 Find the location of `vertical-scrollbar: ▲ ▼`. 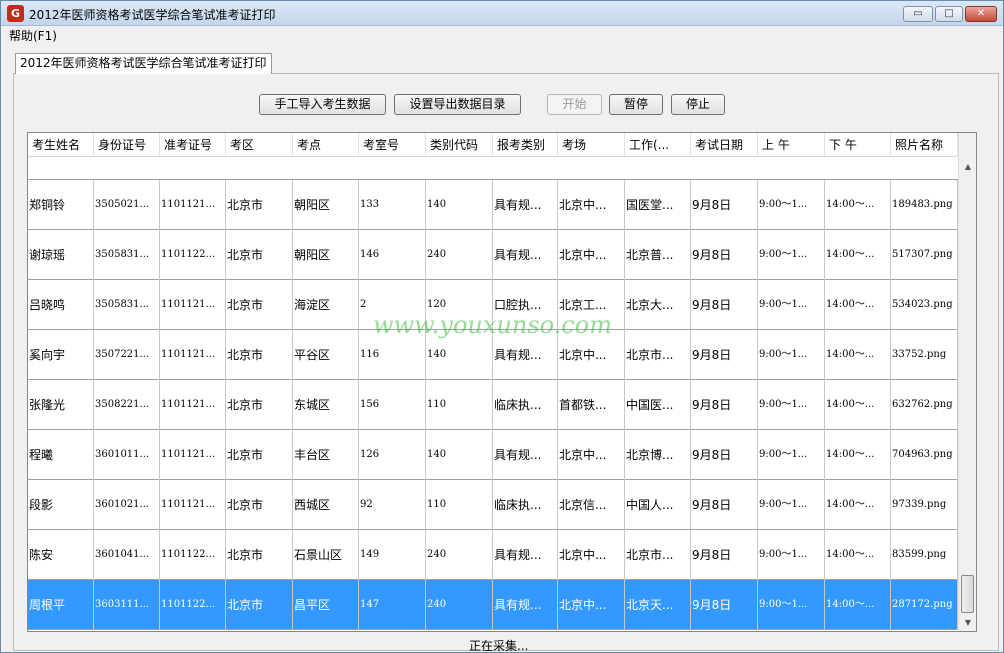

vertical-scrollbar: ▲ ▼ is located at coordinates (967, 382).